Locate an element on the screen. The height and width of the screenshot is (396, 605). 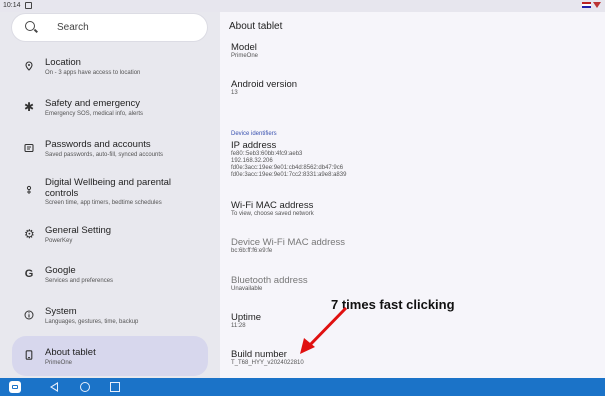
pref-title: Build number is located at coordinates (259, 354).